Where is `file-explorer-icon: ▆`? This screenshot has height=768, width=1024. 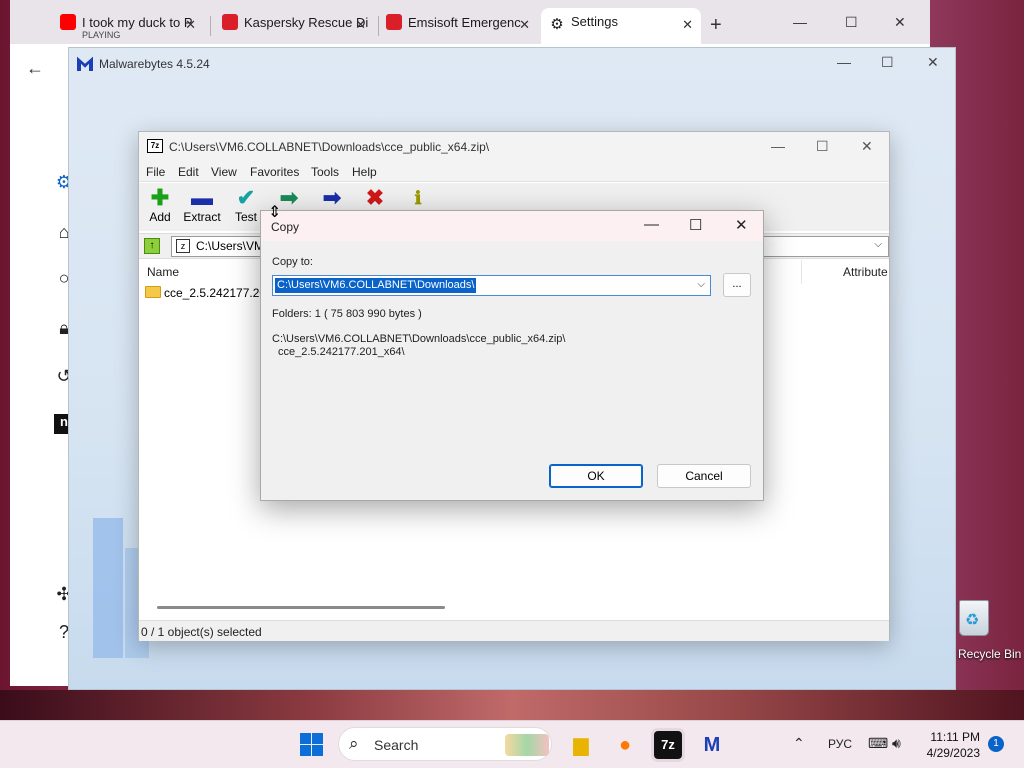
file-explorer-icon: ▆ is located at coordinates (581, 745).